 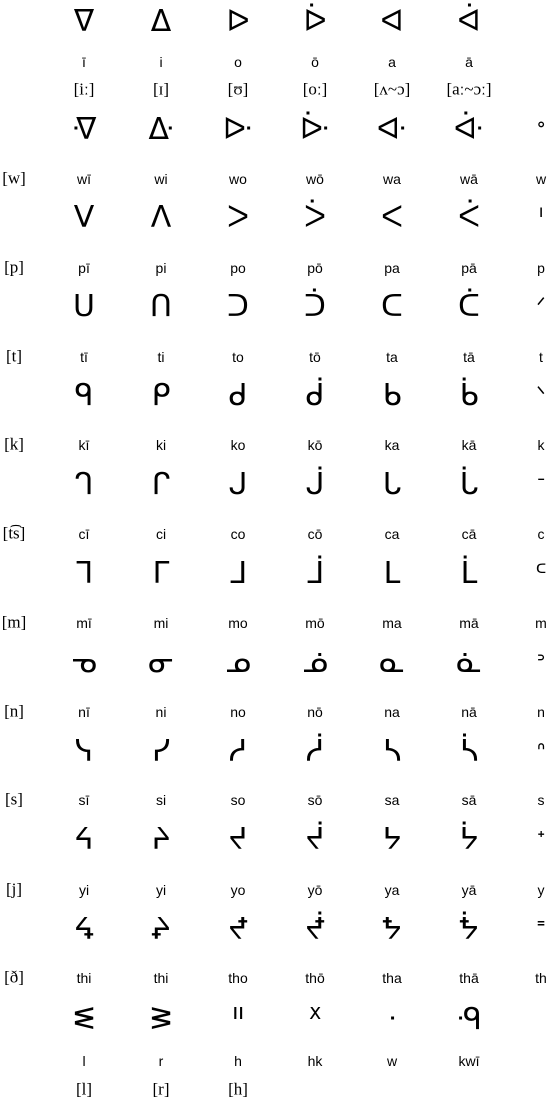 What do you see at coordinates (469, 662) in the screenshot?
I see `syllabic-glyph: ᓈ` at bounding box center [469, 662].